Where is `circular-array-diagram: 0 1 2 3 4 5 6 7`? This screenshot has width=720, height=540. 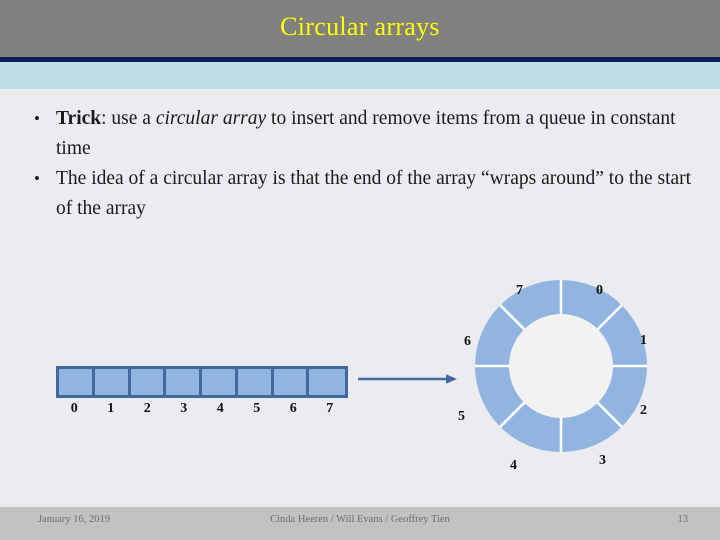
circular-array-diagram: 0 1 2 3 4 5 6 7 is located at coordinates (560, 381).